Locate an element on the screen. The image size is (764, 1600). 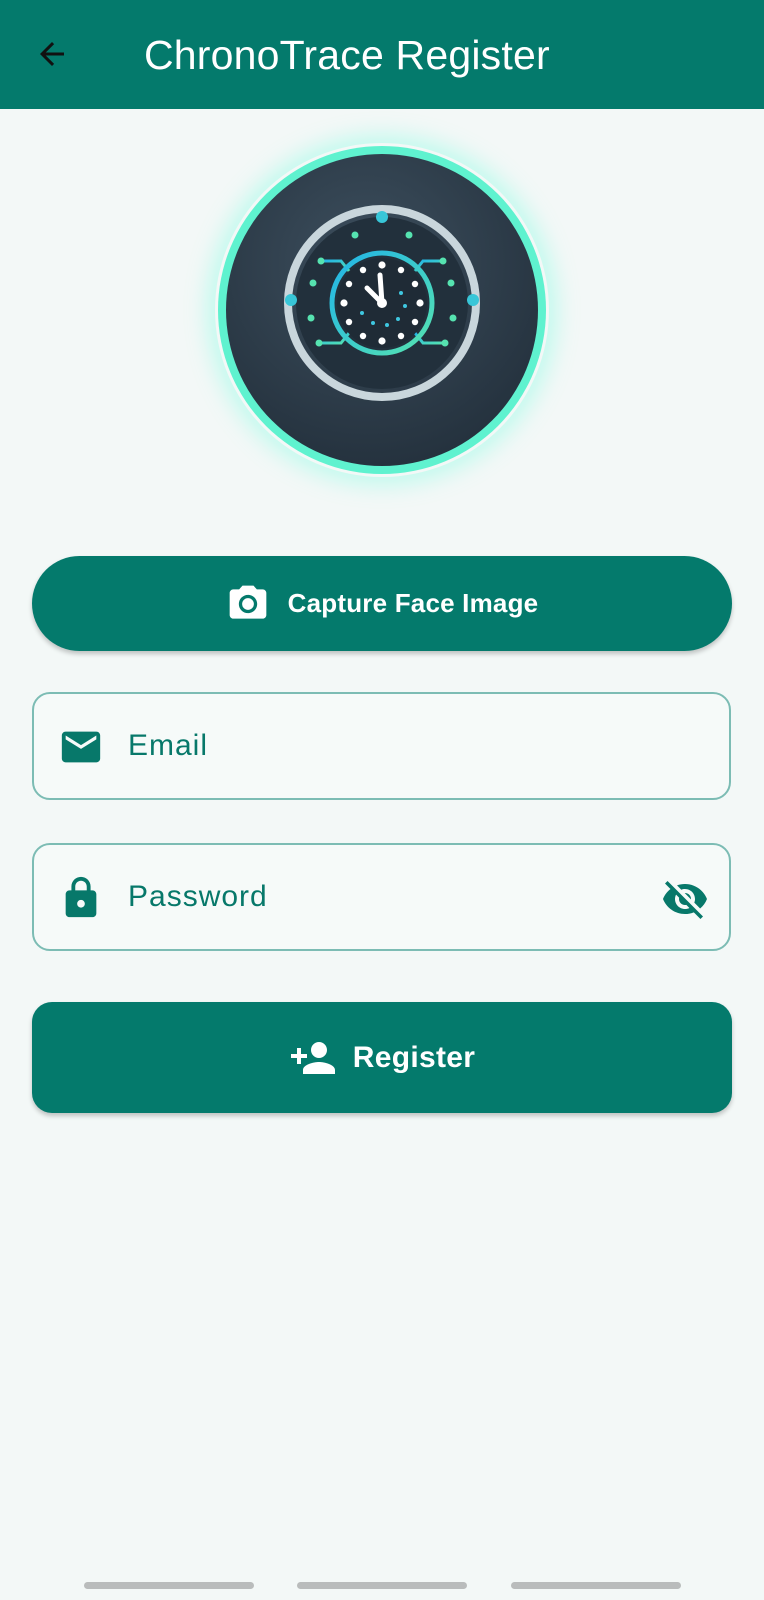
arrow-back-icon is located at coordinates (52, 54).